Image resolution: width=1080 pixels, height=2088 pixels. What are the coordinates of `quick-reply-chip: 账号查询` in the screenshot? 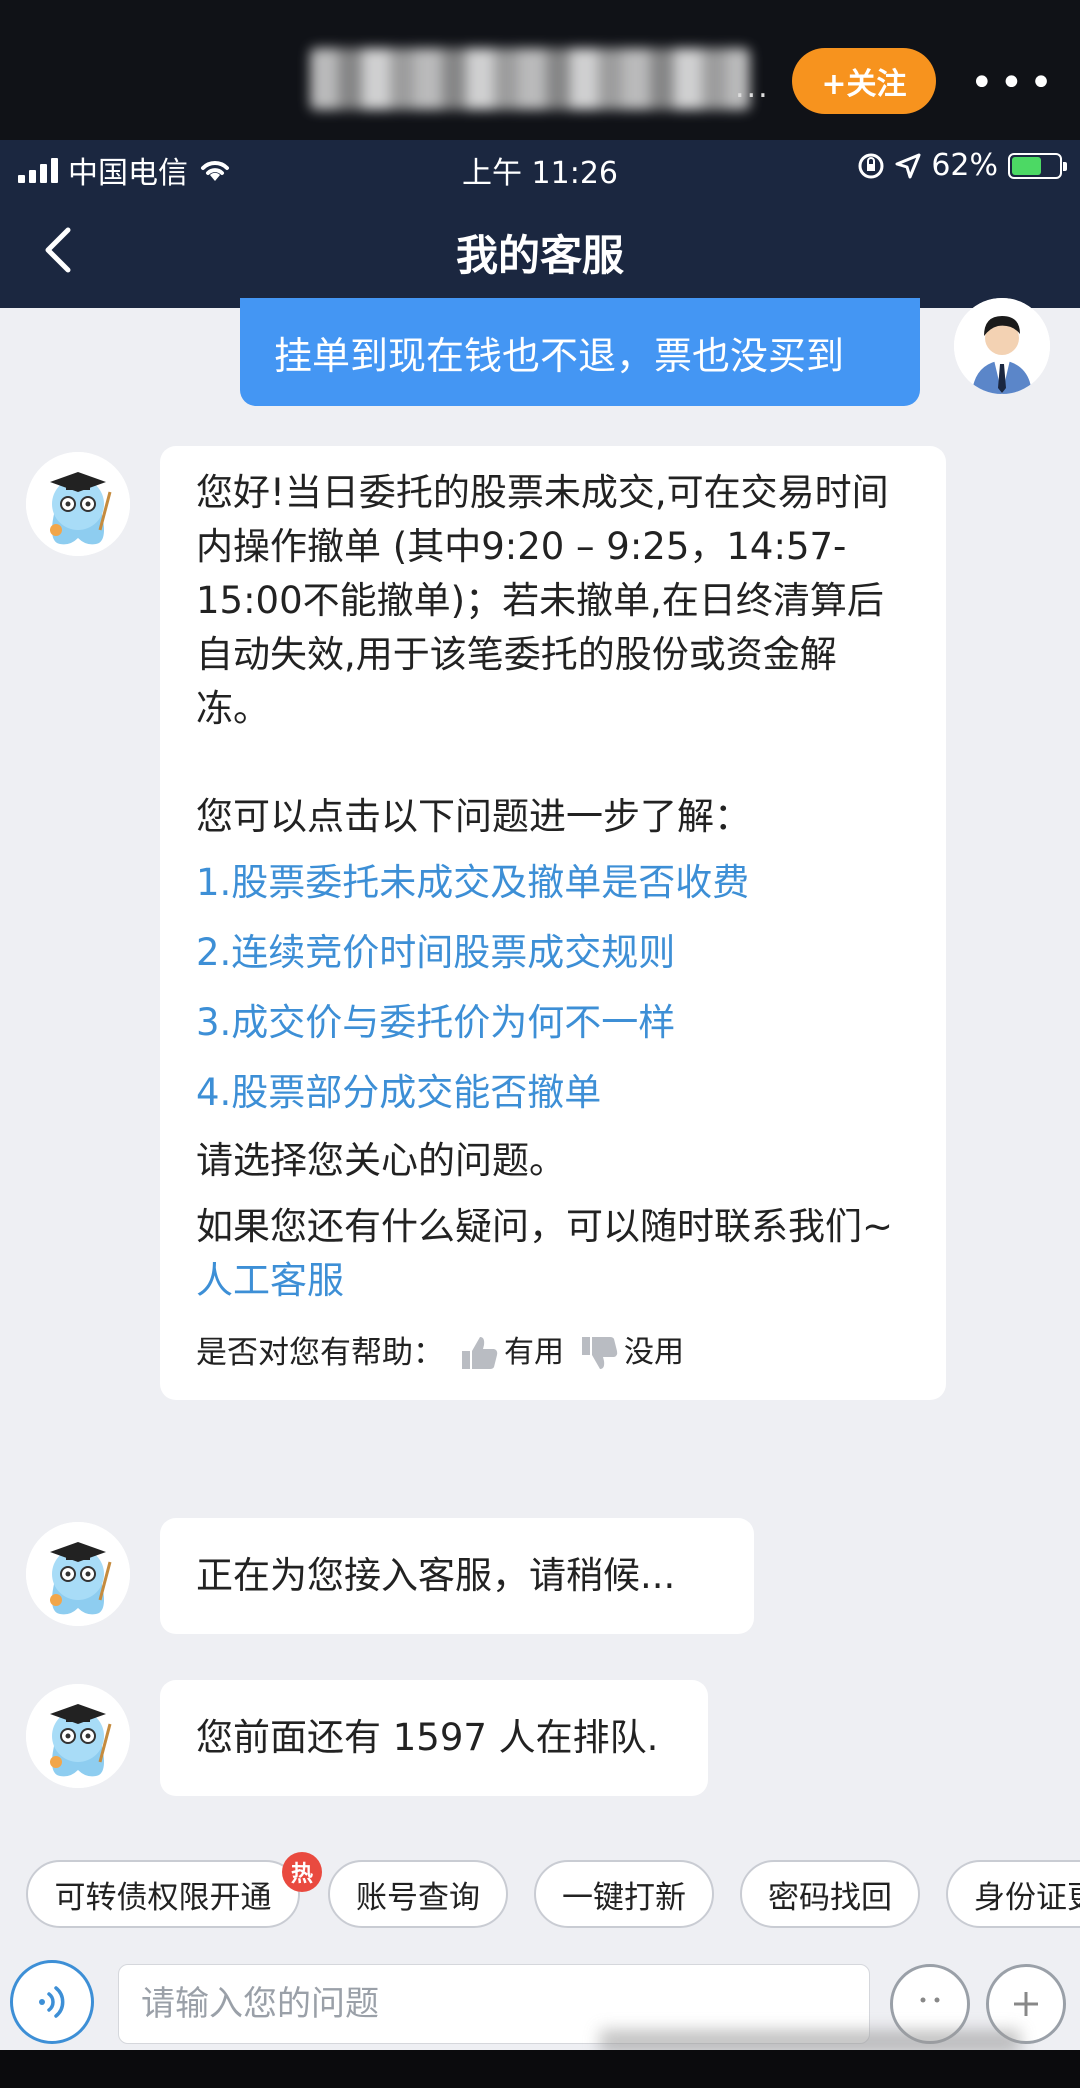 It's located at (418, 1894).